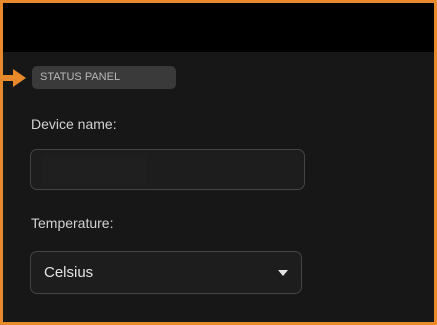  Describe the element at coordinates (167, 169) in the screenshot. I see `device-name-input` at that location.